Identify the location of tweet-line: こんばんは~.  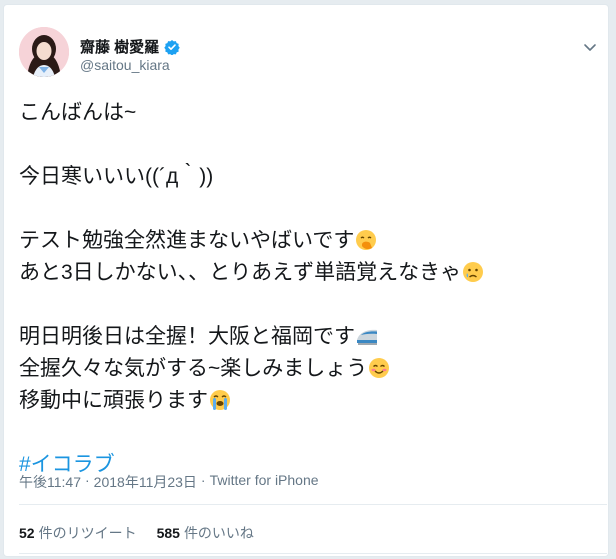
(78, 112).